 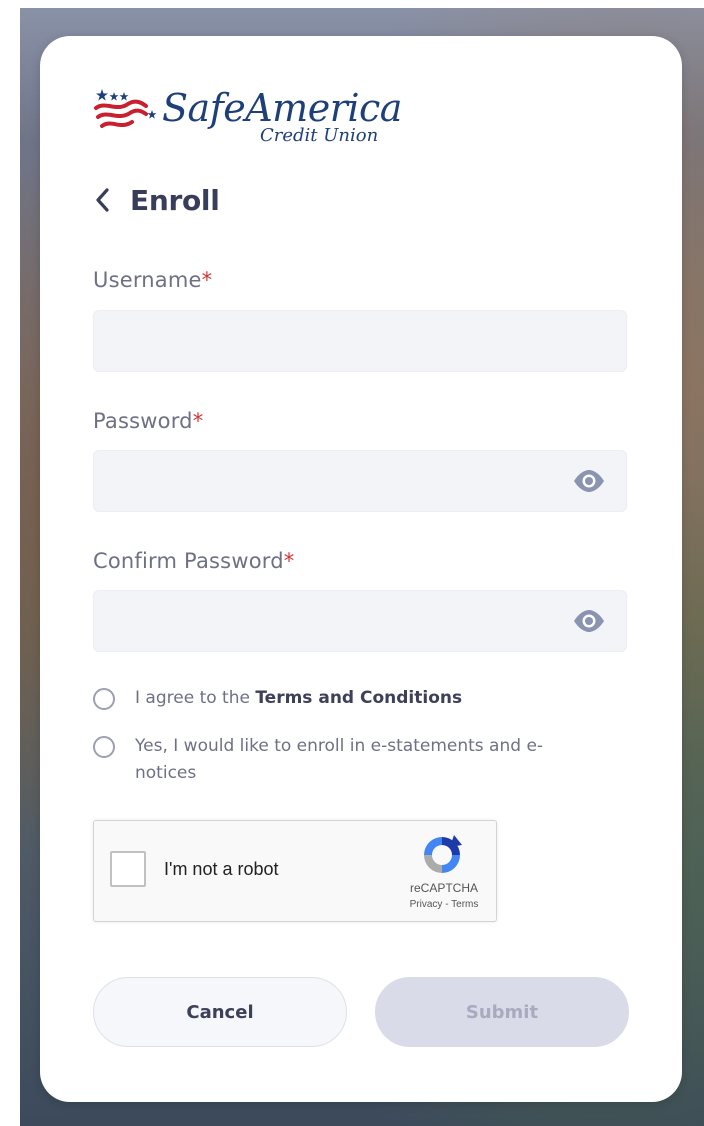 What do you see at coordinates (502, 1012) in the screenshot?
I see `submit-button: Submit` at bounding box center [502, 1012].